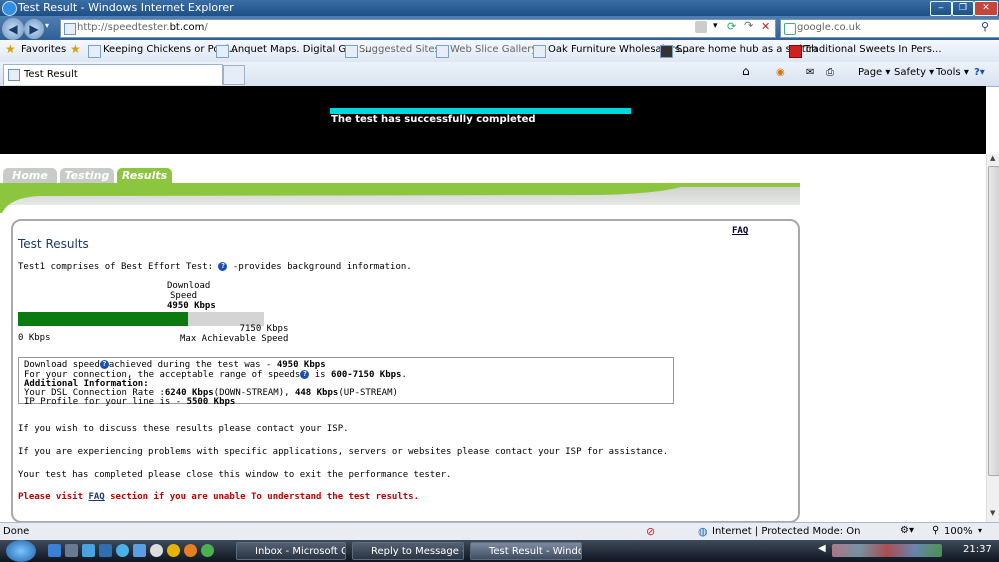 The height and width of the screenshot is (562, 999). I want to click on panel-title: Test Results, so click(53, 244).